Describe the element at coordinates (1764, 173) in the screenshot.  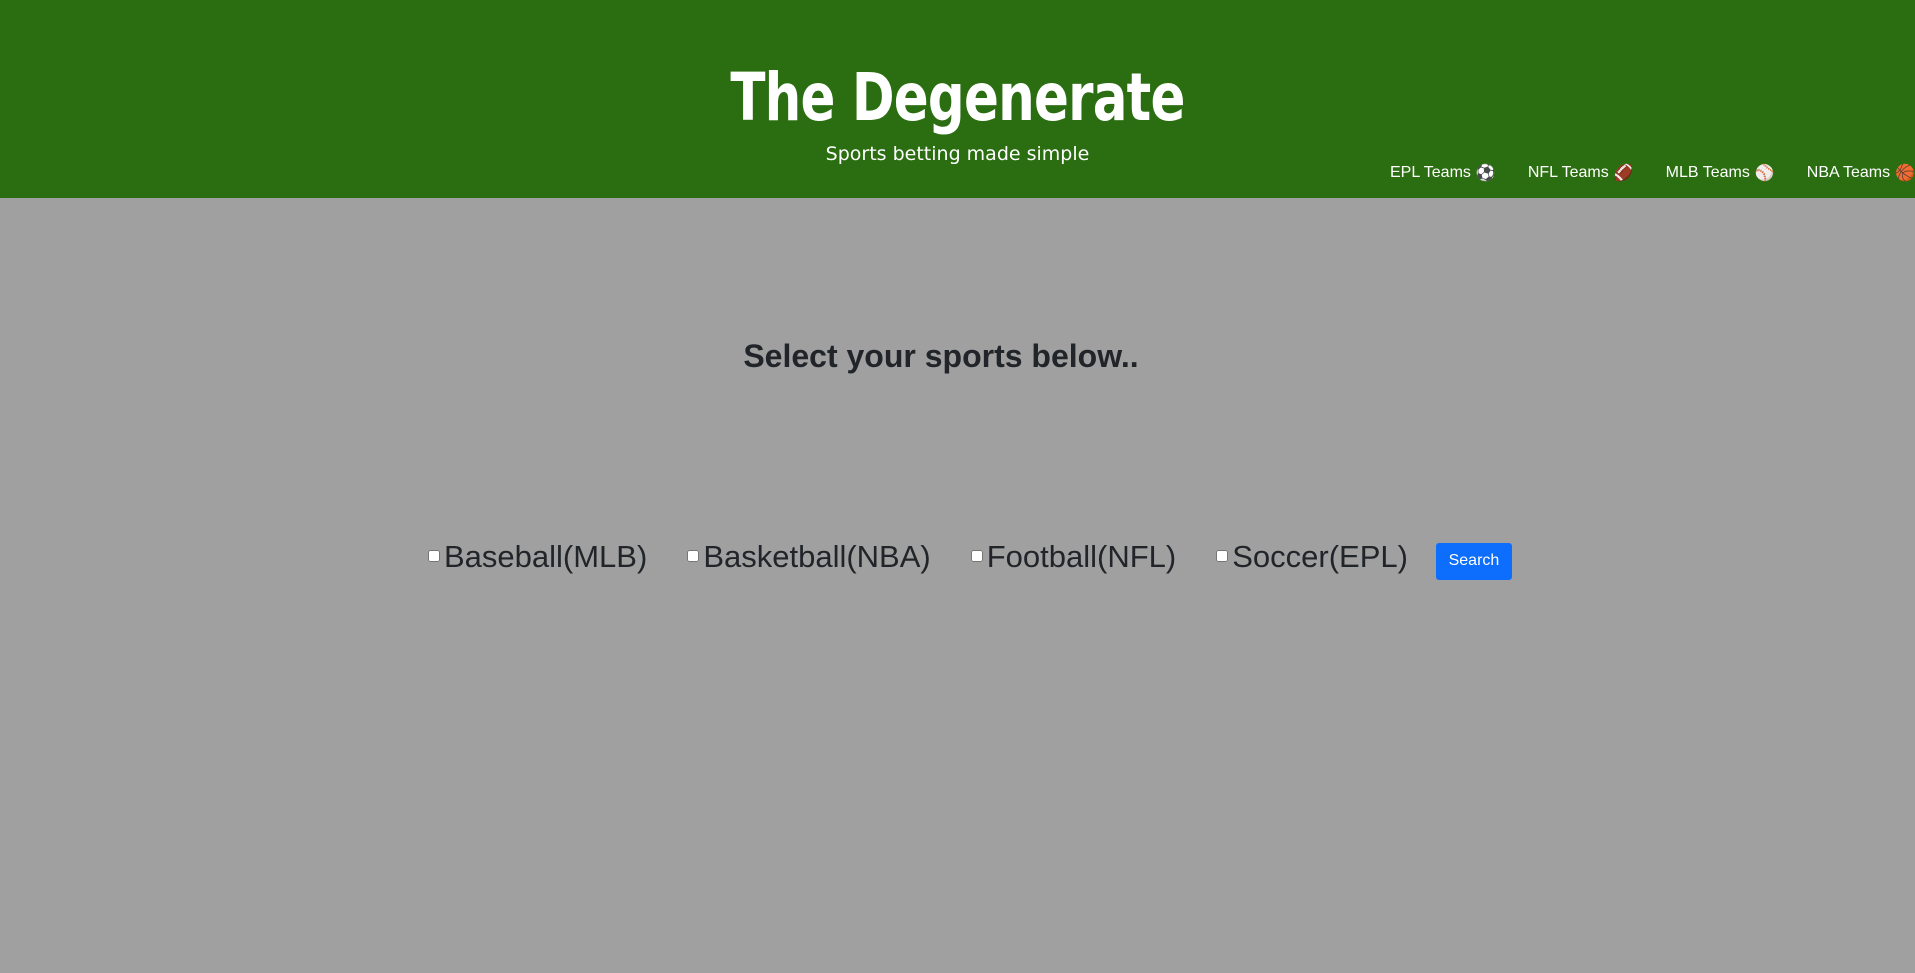
I see `baseball-icon: ⚾` at that location.